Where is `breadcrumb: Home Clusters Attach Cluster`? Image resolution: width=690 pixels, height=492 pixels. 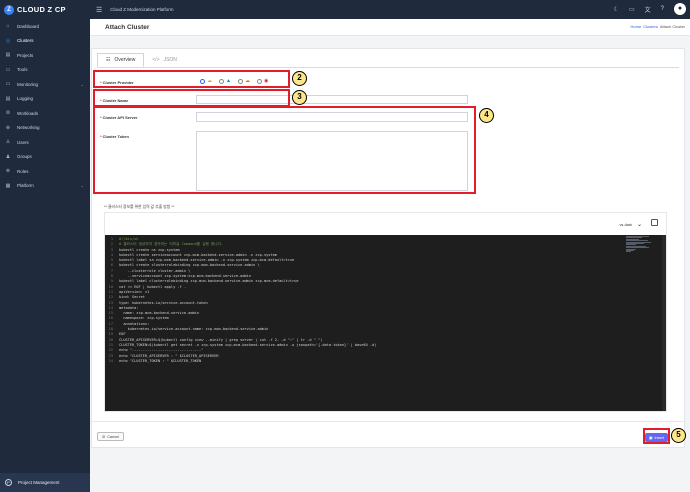 breadcrumb: Home Clusters Attach Cluster is located at coordinates (658, 26).